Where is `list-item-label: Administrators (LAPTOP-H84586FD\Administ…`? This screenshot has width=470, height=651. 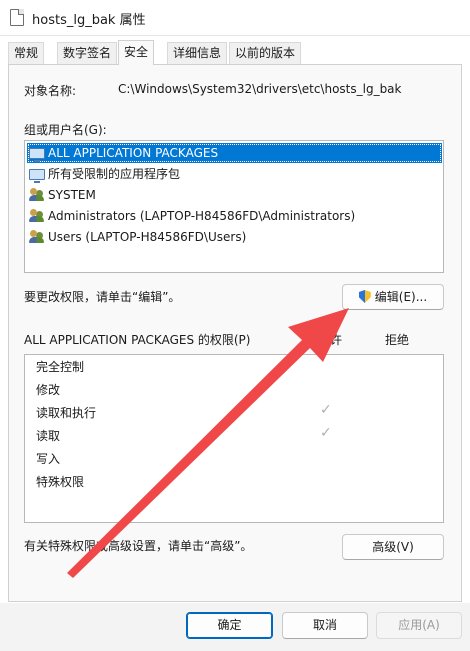 list-item-label: Administrators (LAPTOP-H84586FD\Administ… is located at coordinates (202, 216).